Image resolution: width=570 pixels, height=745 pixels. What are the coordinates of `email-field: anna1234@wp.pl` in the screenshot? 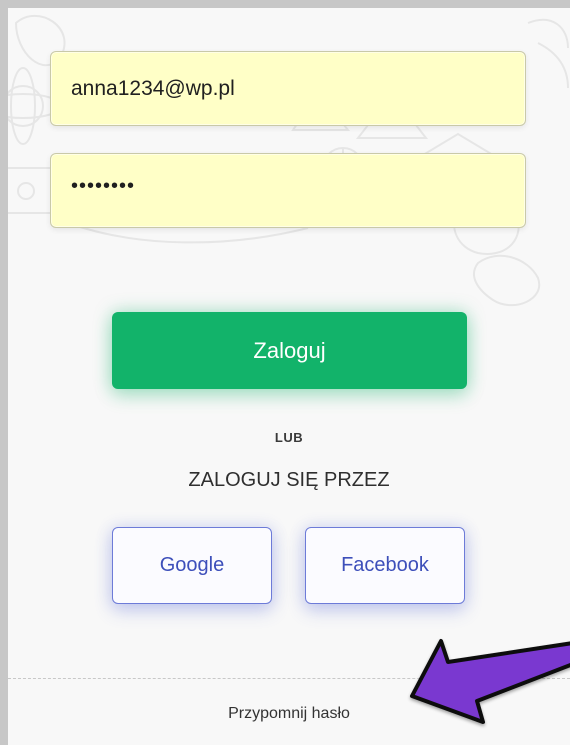 It's located at (288, 88).